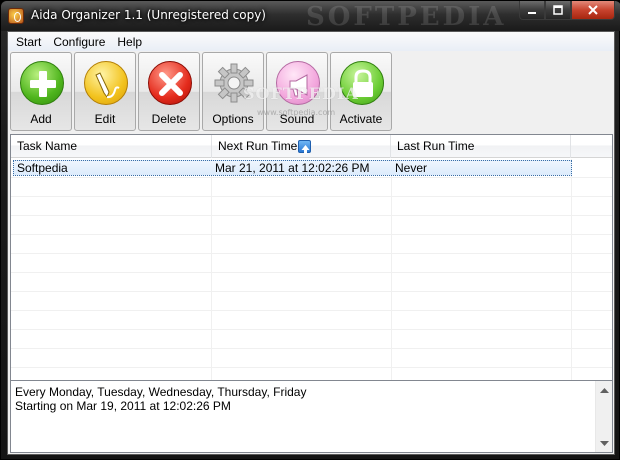  I want to click on caption-buttons, so click(567, 11).